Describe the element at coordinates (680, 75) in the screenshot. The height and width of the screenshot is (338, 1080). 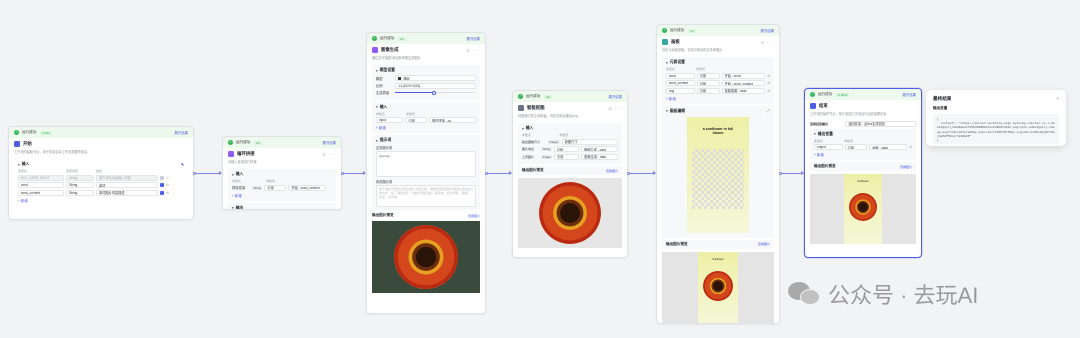
I see `element-name-field: word` at that location.